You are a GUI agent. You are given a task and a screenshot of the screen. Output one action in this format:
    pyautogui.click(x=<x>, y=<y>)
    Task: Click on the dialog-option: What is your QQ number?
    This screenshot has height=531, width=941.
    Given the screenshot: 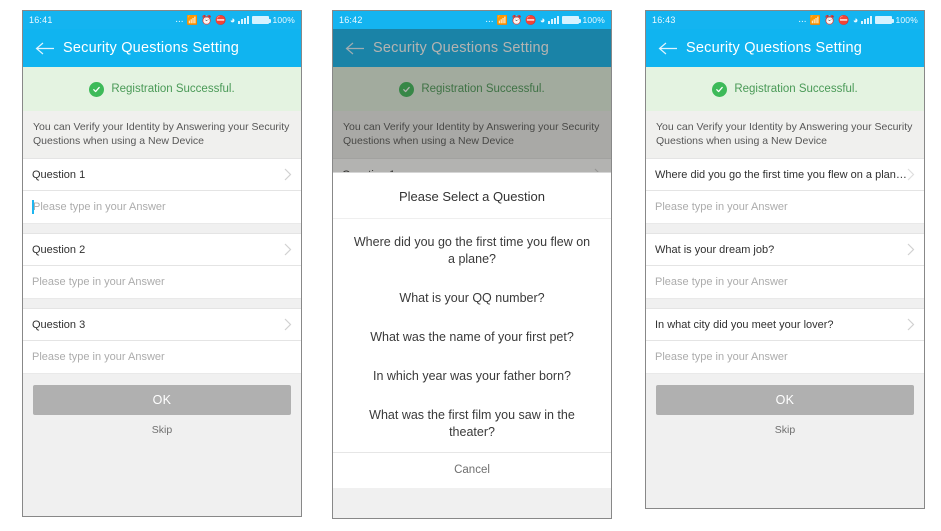 What is the action you would take?
    pyautogui.click(x=472, y=298)
    